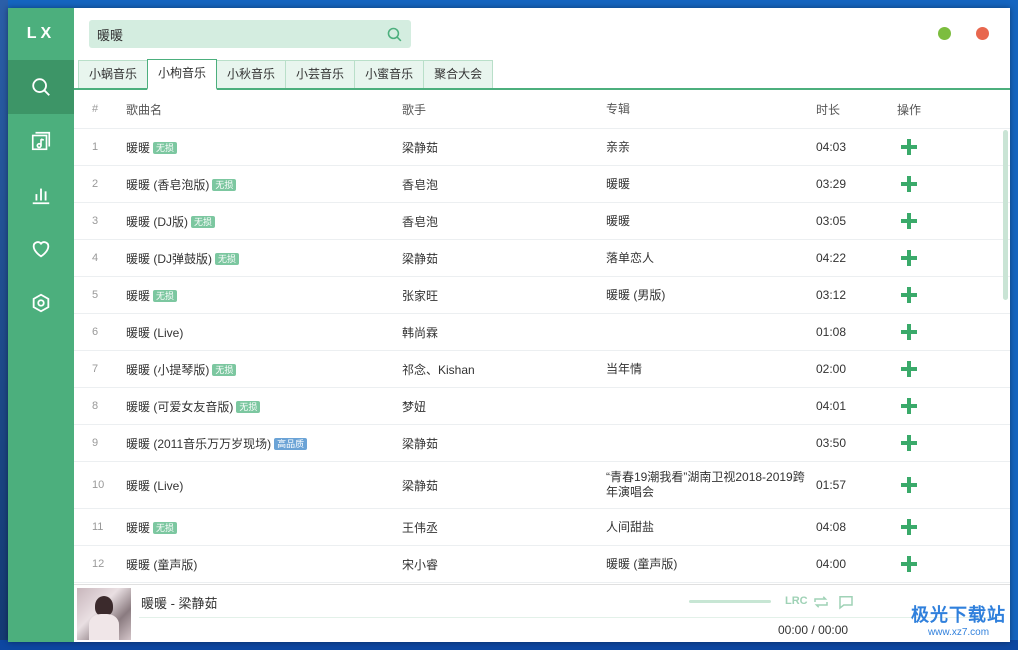 The image size is (1018, 650). I want to click on lyrics-toggle: LRC, so click(796, 604).